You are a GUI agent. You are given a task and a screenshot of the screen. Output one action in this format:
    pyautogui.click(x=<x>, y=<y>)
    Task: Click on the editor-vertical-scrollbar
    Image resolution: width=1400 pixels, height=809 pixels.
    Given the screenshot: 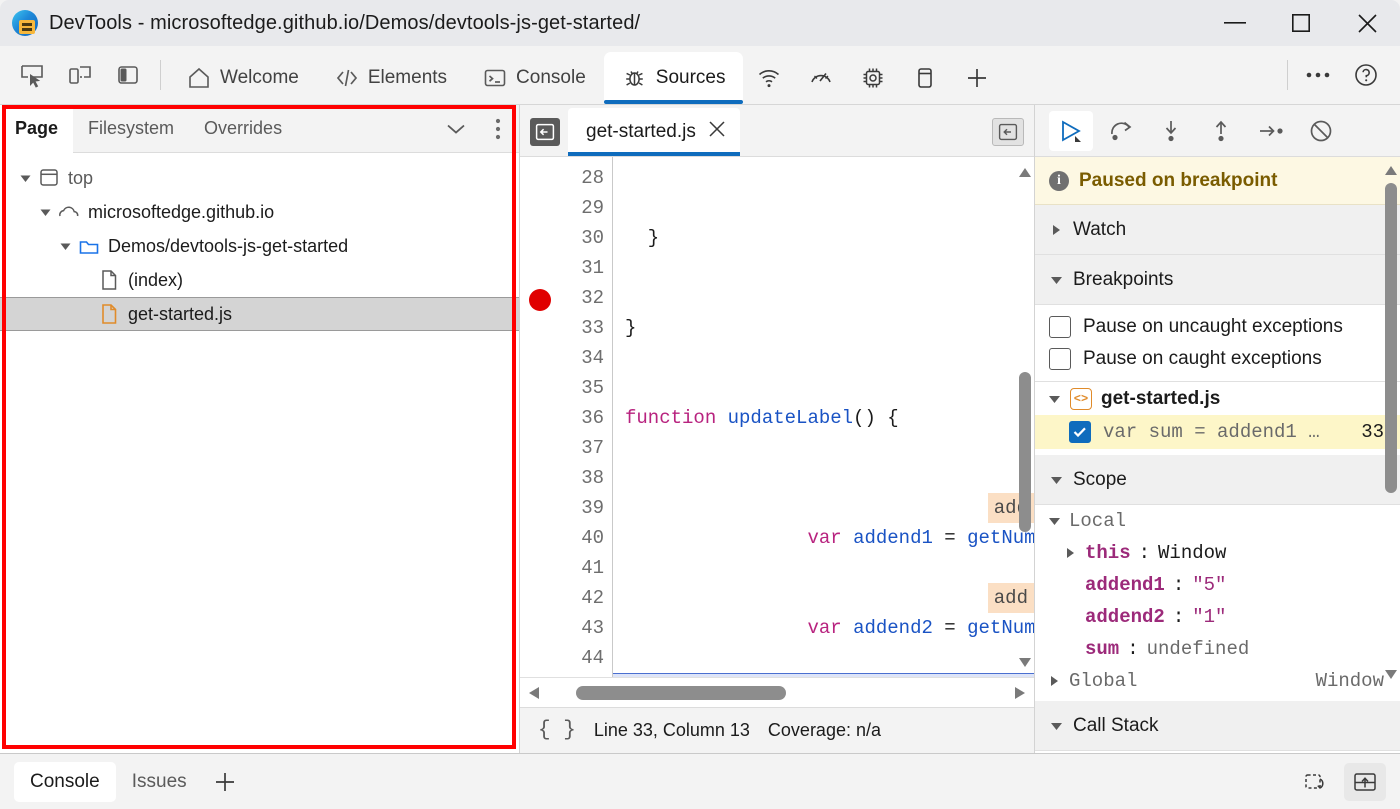 What is the action you would take?
    pyautogui.click(x=1025, y=417)
    